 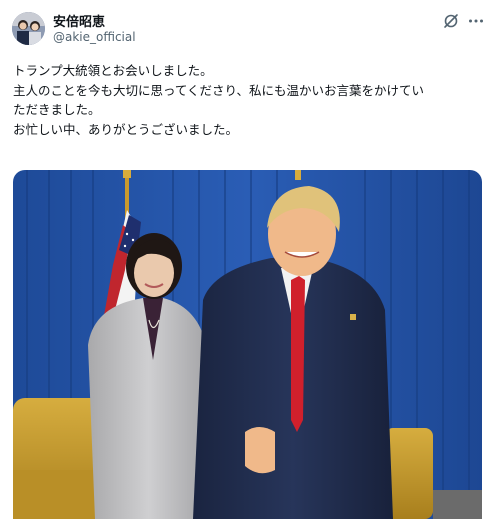 I want to click on post-text-line: ただきました。, so click(x=57, y=109).